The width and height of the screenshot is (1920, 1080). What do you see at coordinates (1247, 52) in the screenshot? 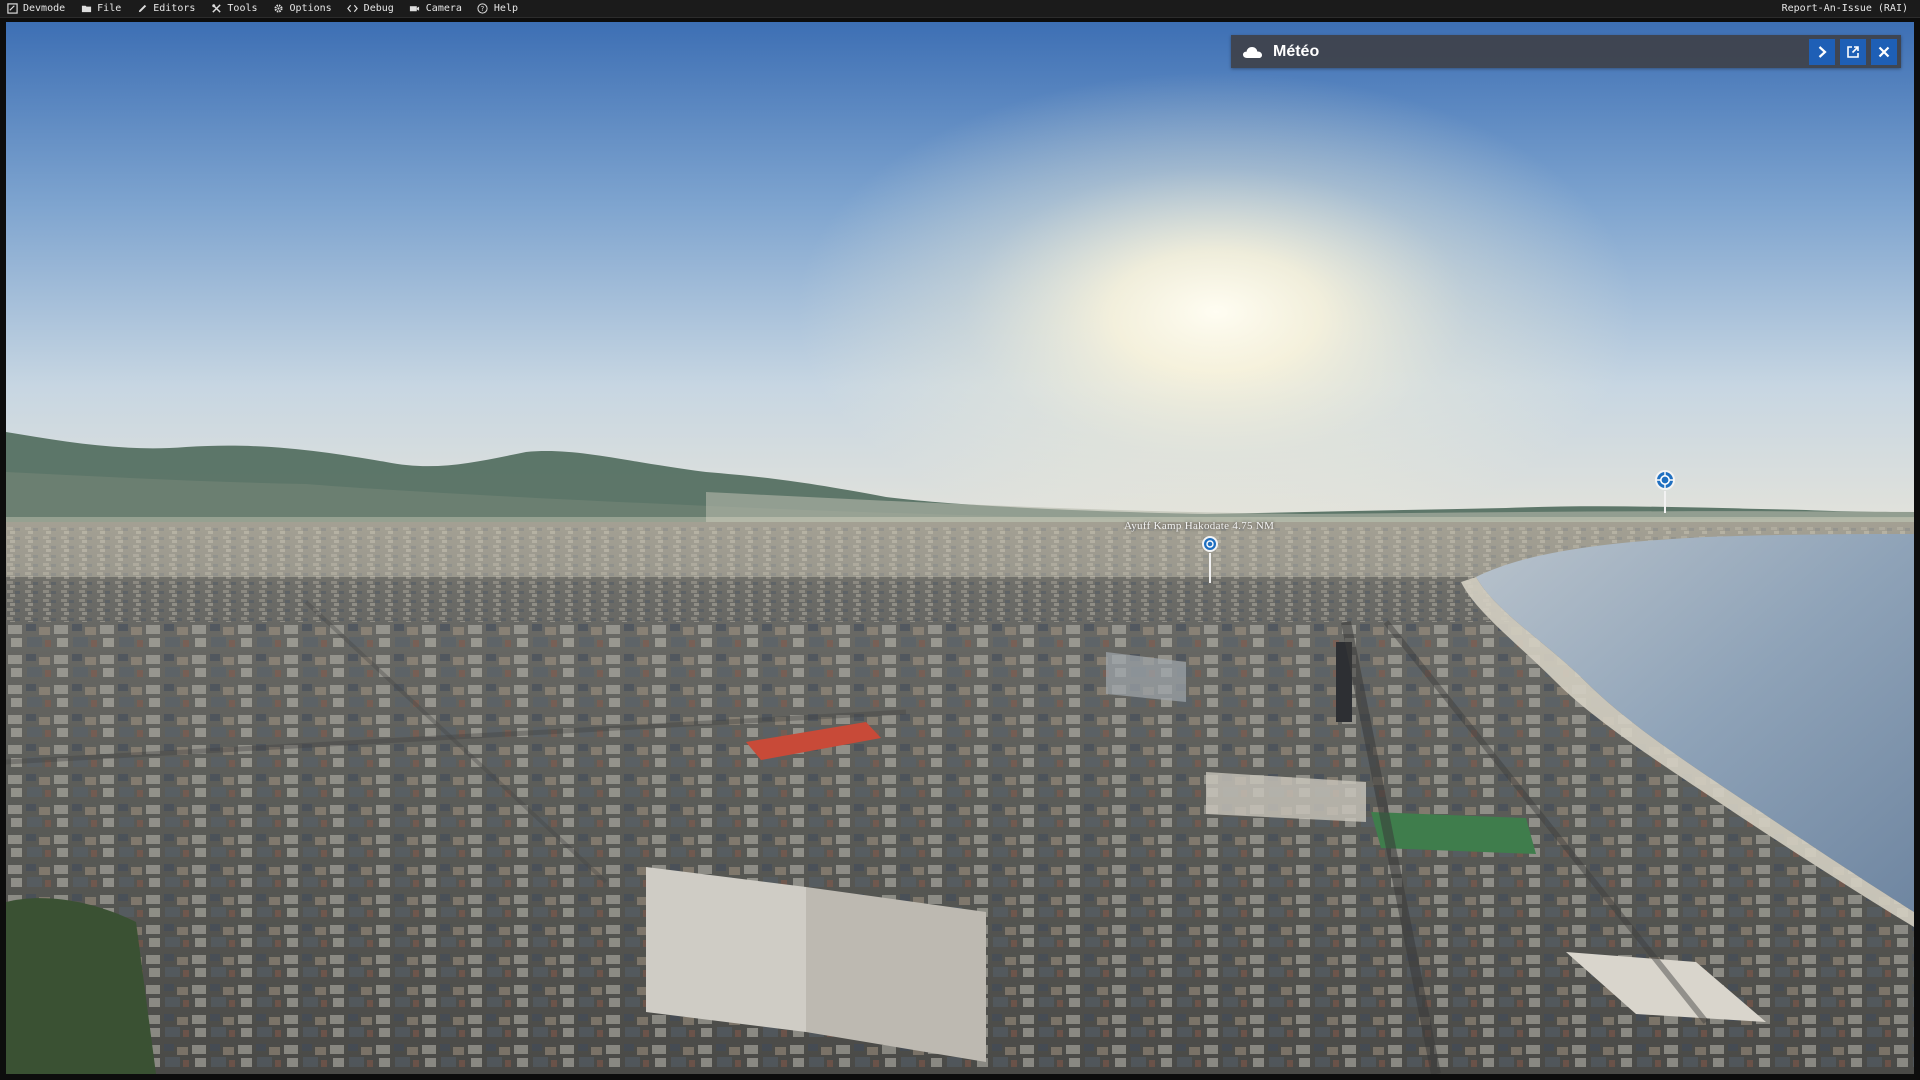
I see `cloud-icon` at bounding box center [1247, 52].